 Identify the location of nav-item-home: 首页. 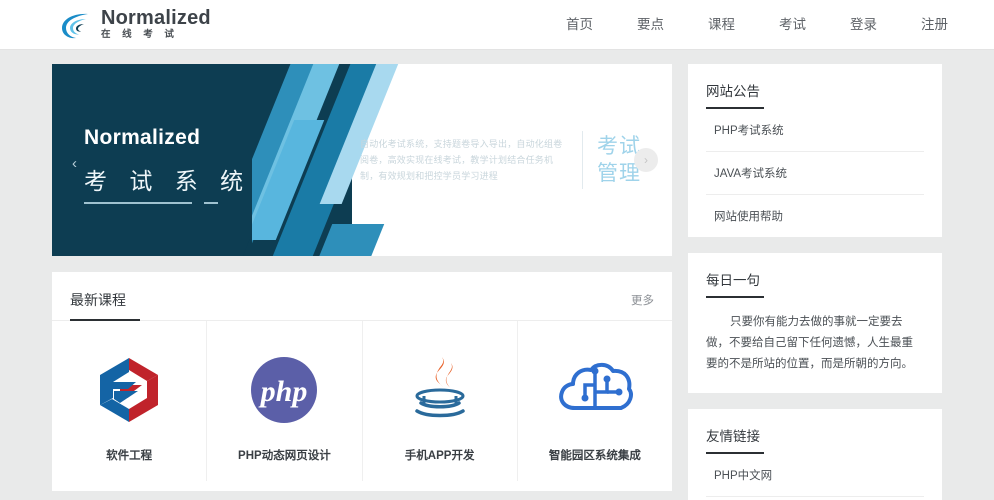
(579, 24).